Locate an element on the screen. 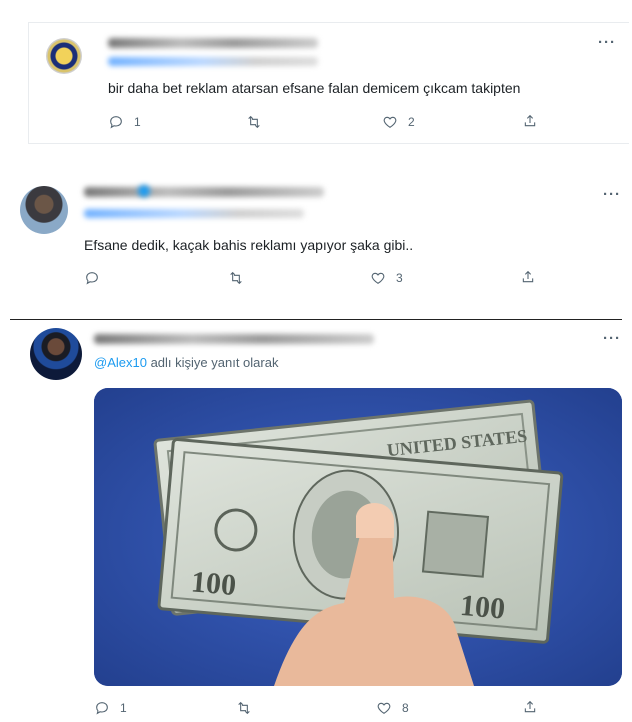 The height and width of the screenshot is (722, 632). like-count: 8 is located at coordinates (405, 708).